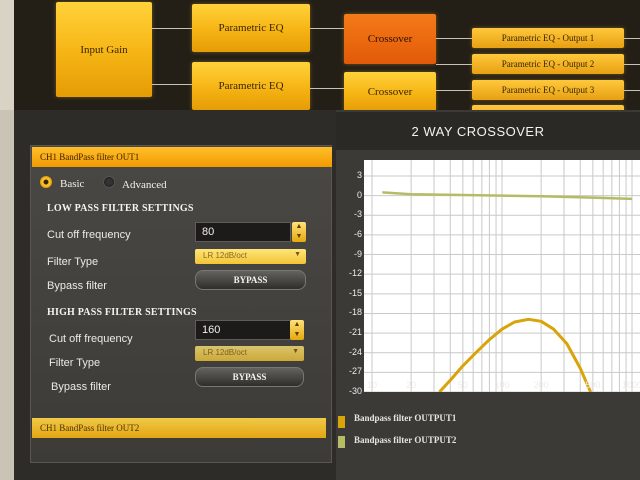 Image resolution: width=640 pixels, height=480 pixels. I want to click on low-pass-filter-type-value: LR 12dB/oct, so click(225, 255).